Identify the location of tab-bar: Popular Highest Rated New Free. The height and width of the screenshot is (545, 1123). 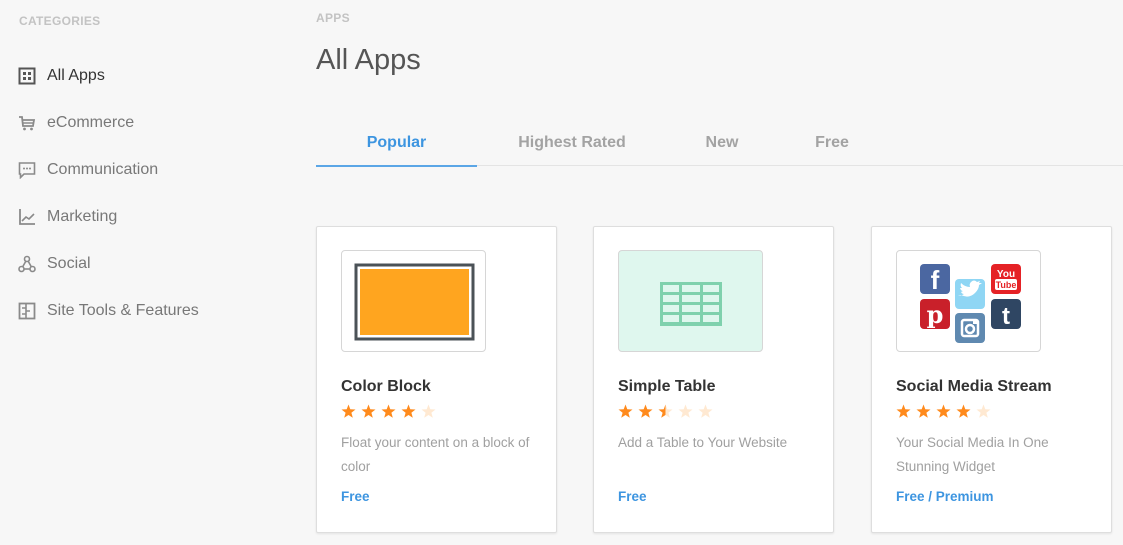
(719, 143).